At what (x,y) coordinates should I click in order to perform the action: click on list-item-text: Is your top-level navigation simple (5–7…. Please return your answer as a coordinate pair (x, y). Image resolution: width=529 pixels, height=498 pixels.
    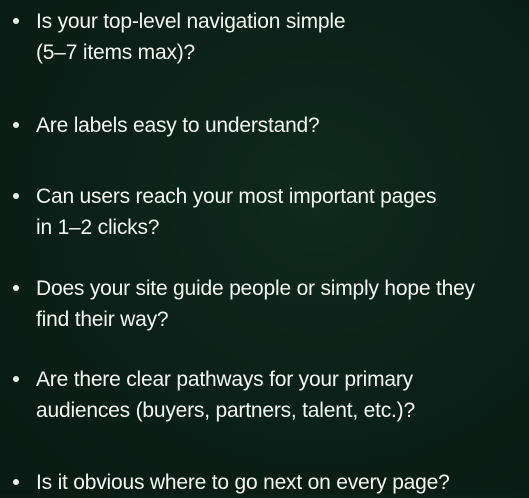
    Looking at the image, I should click on (282, 37).